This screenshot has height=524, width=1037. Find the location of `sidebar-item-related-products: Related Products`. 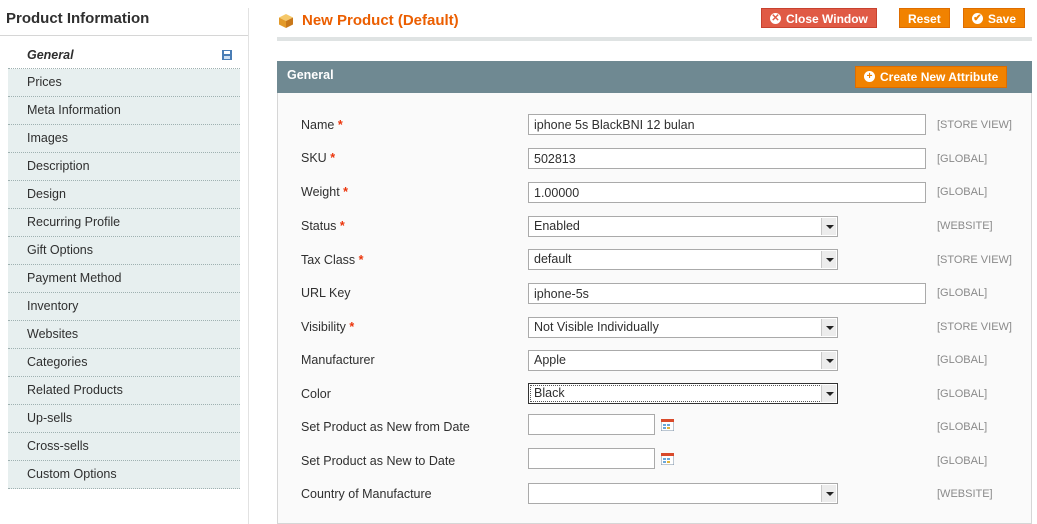

sidebar-item-related-products: Related Products is located at coordinates (124, 391).